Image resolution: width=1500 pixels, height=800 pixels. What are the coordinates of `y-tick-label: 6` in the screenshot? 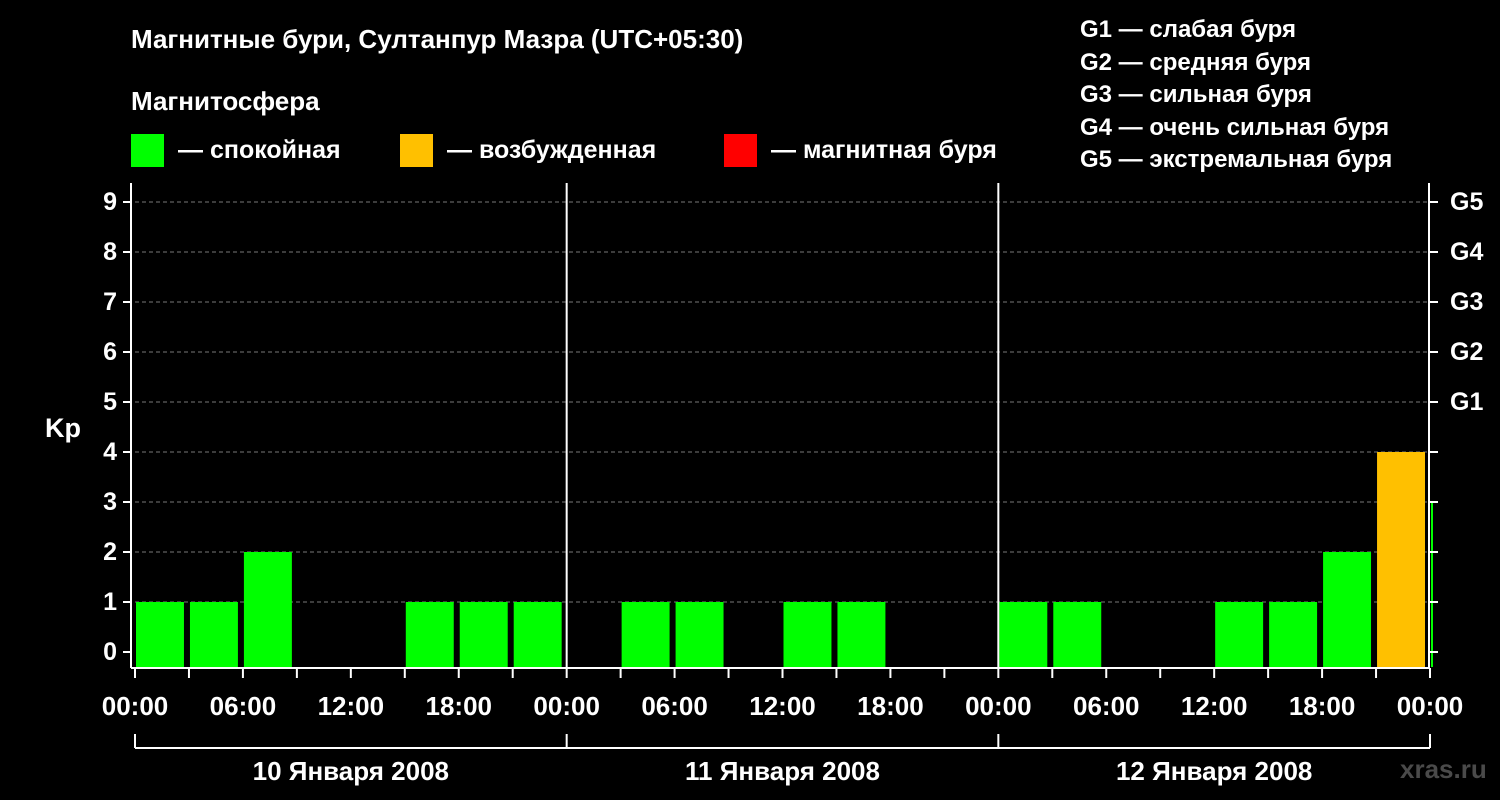 It's located at (110, 352).